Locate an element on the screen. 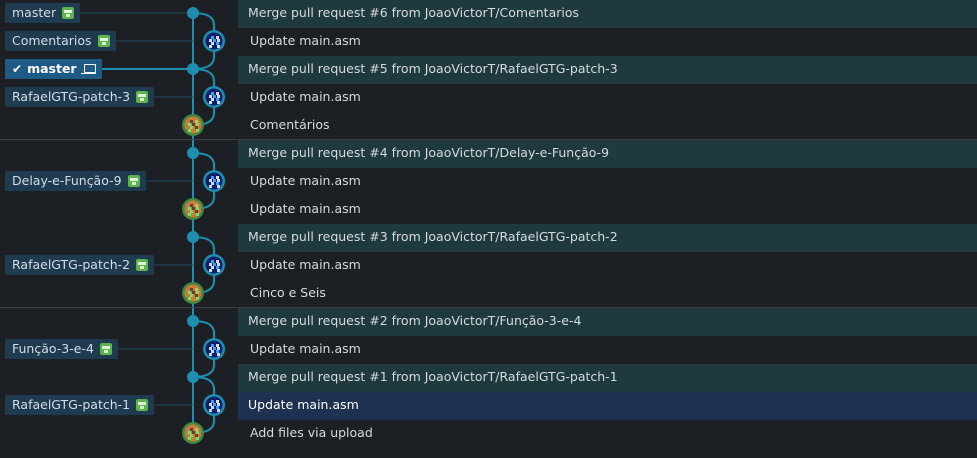 The image size is (977, 458). branch-name: Delay-e-Função-9 is located at coordinates (67, 180).